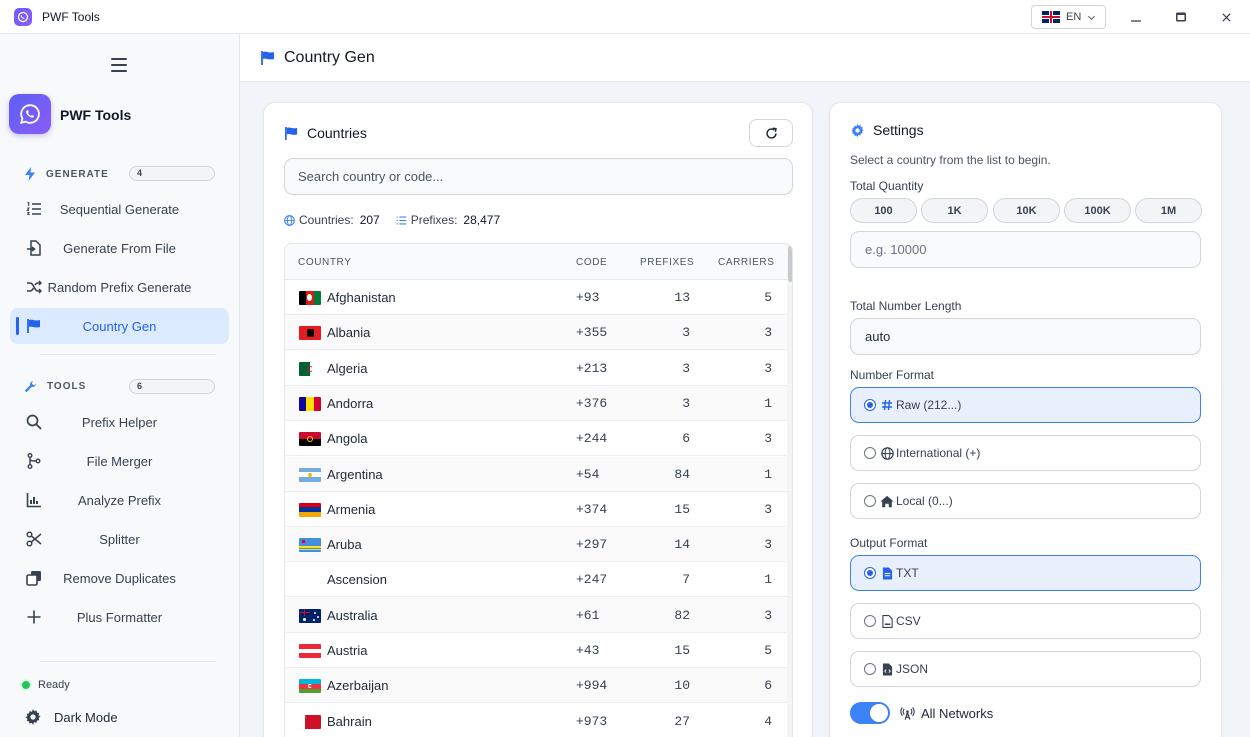 This screenshot has width=1250, height=737. I want to click on nav-splitter: Splitter, so click(119, 539).